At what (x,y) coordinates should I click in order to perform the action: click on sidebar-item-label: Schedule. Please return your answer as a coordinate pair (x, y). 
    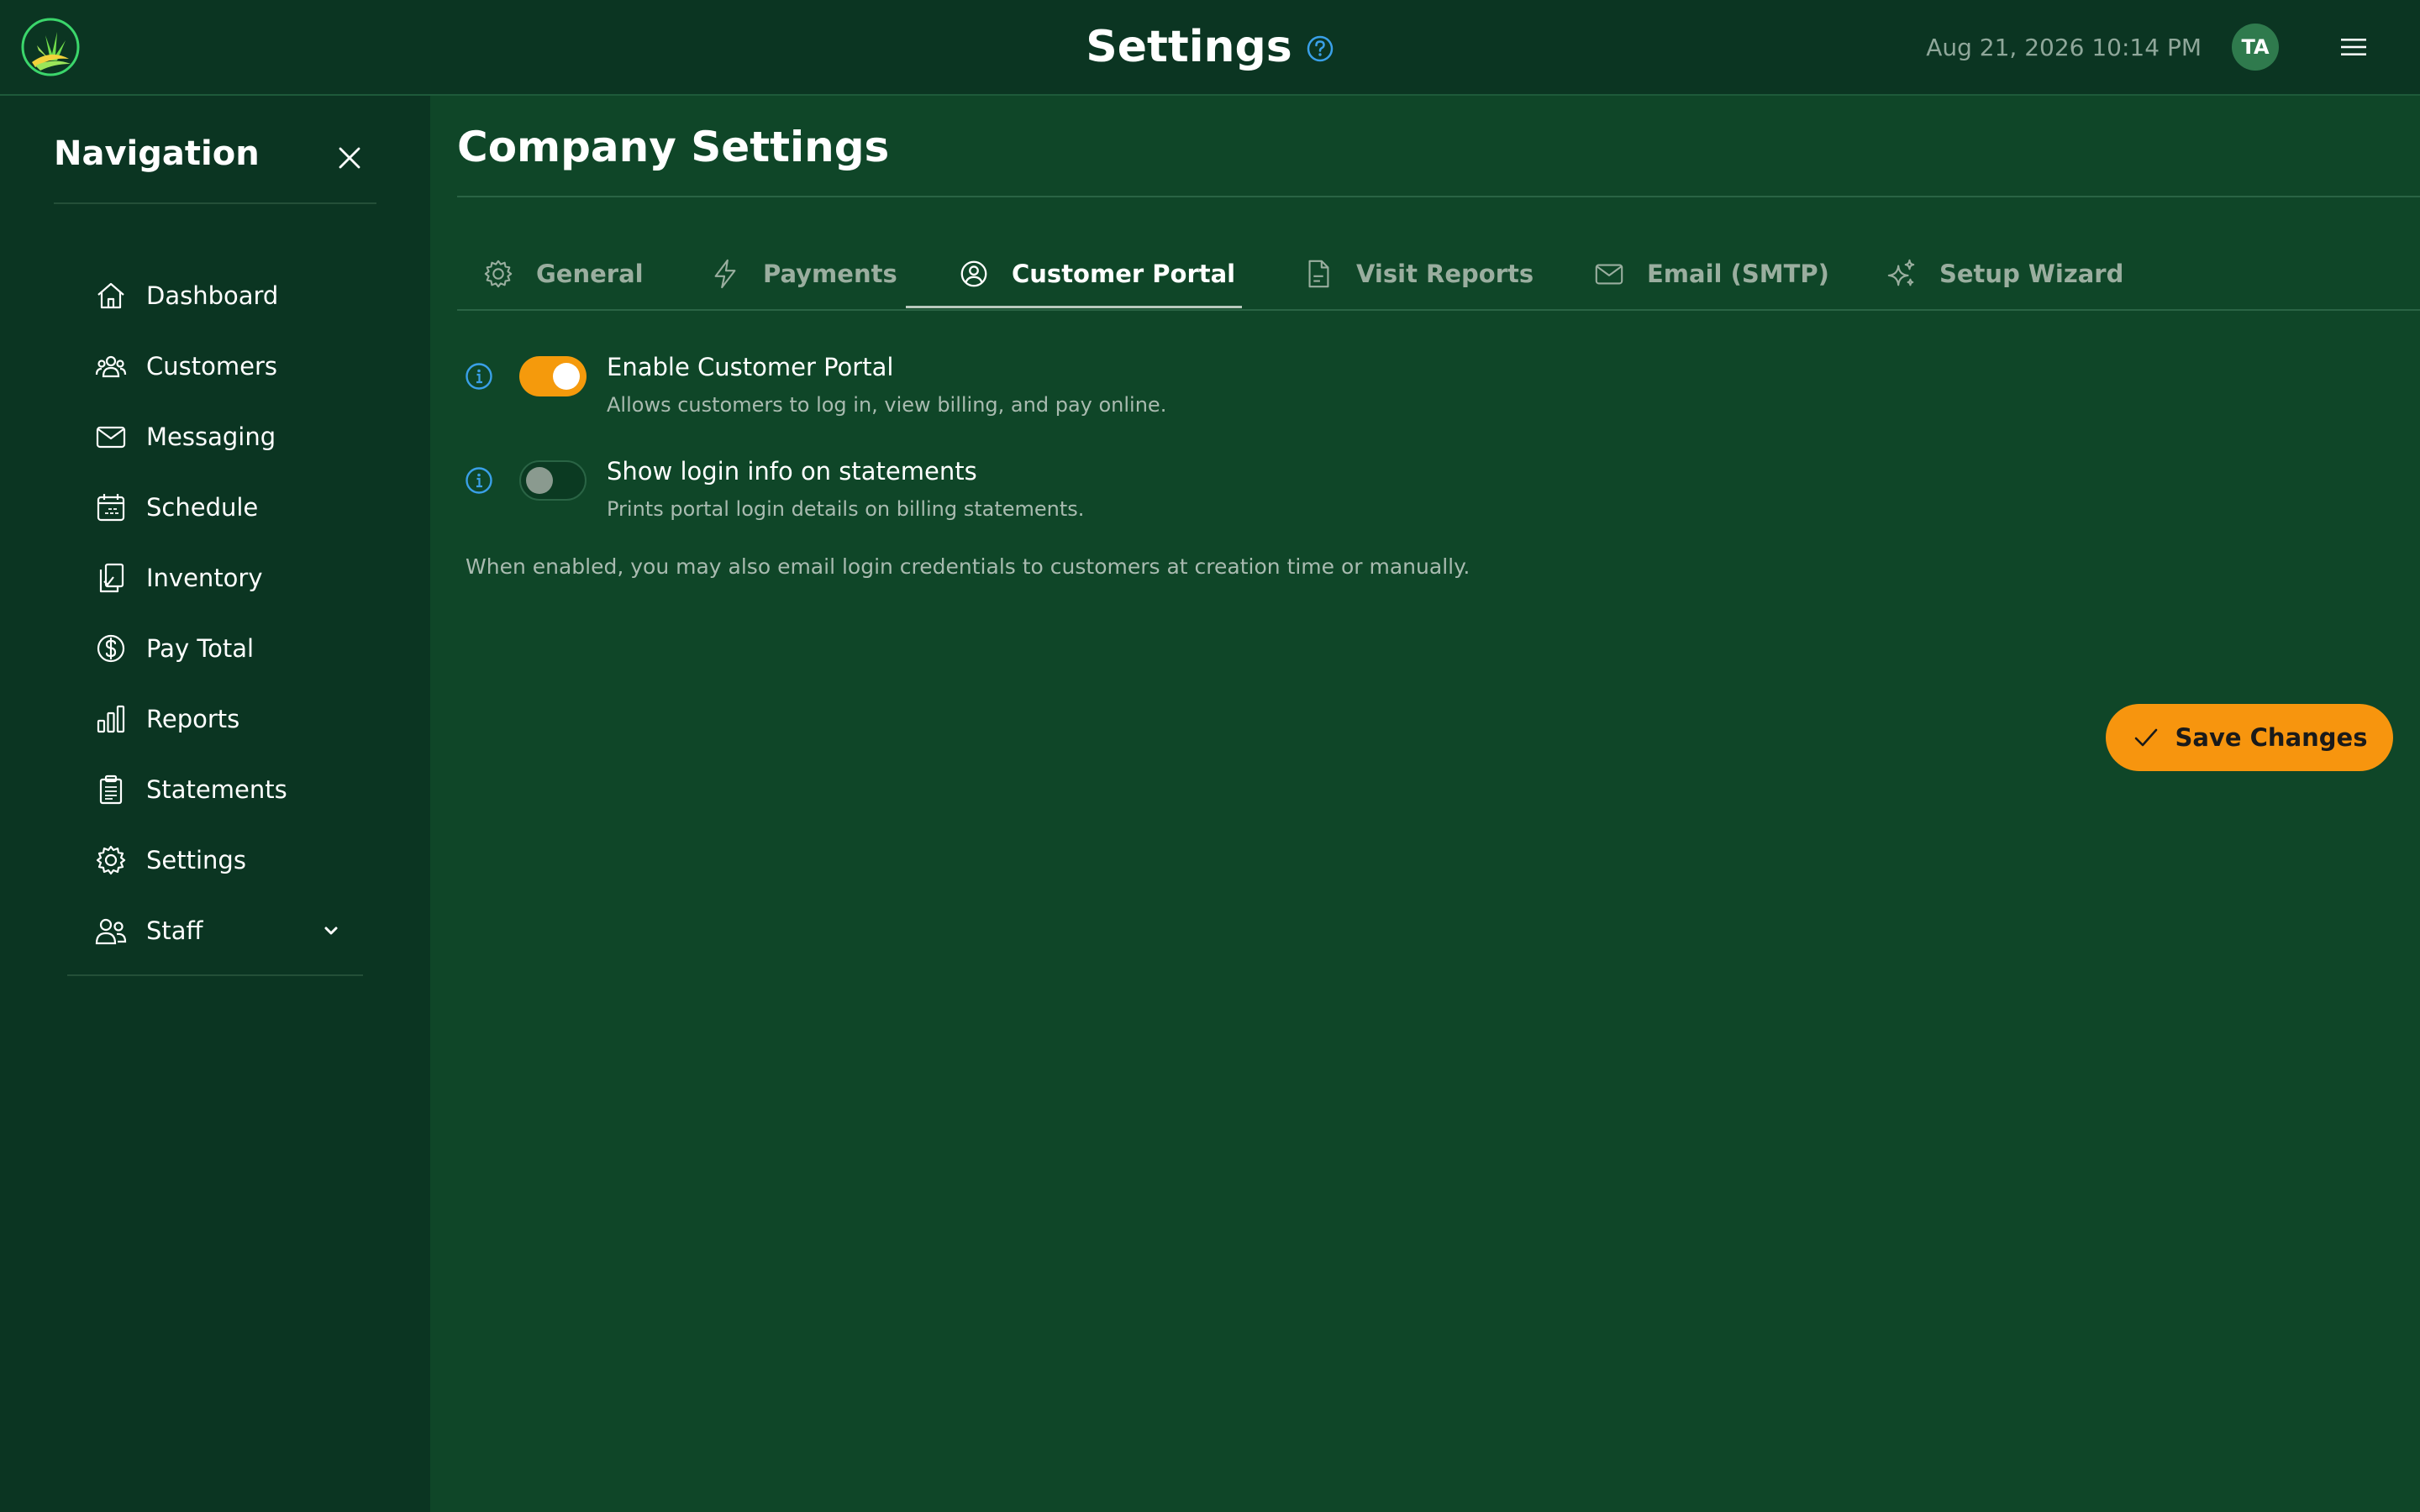
    Looking at the image, I should click on (202, 507).